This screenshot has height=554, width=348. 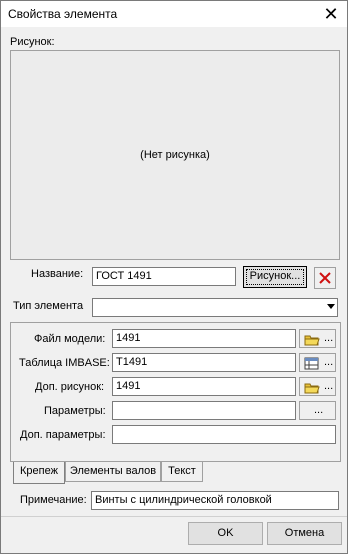 I want to click on tab-fastener: Крепеж, so click(x=39, y=473).